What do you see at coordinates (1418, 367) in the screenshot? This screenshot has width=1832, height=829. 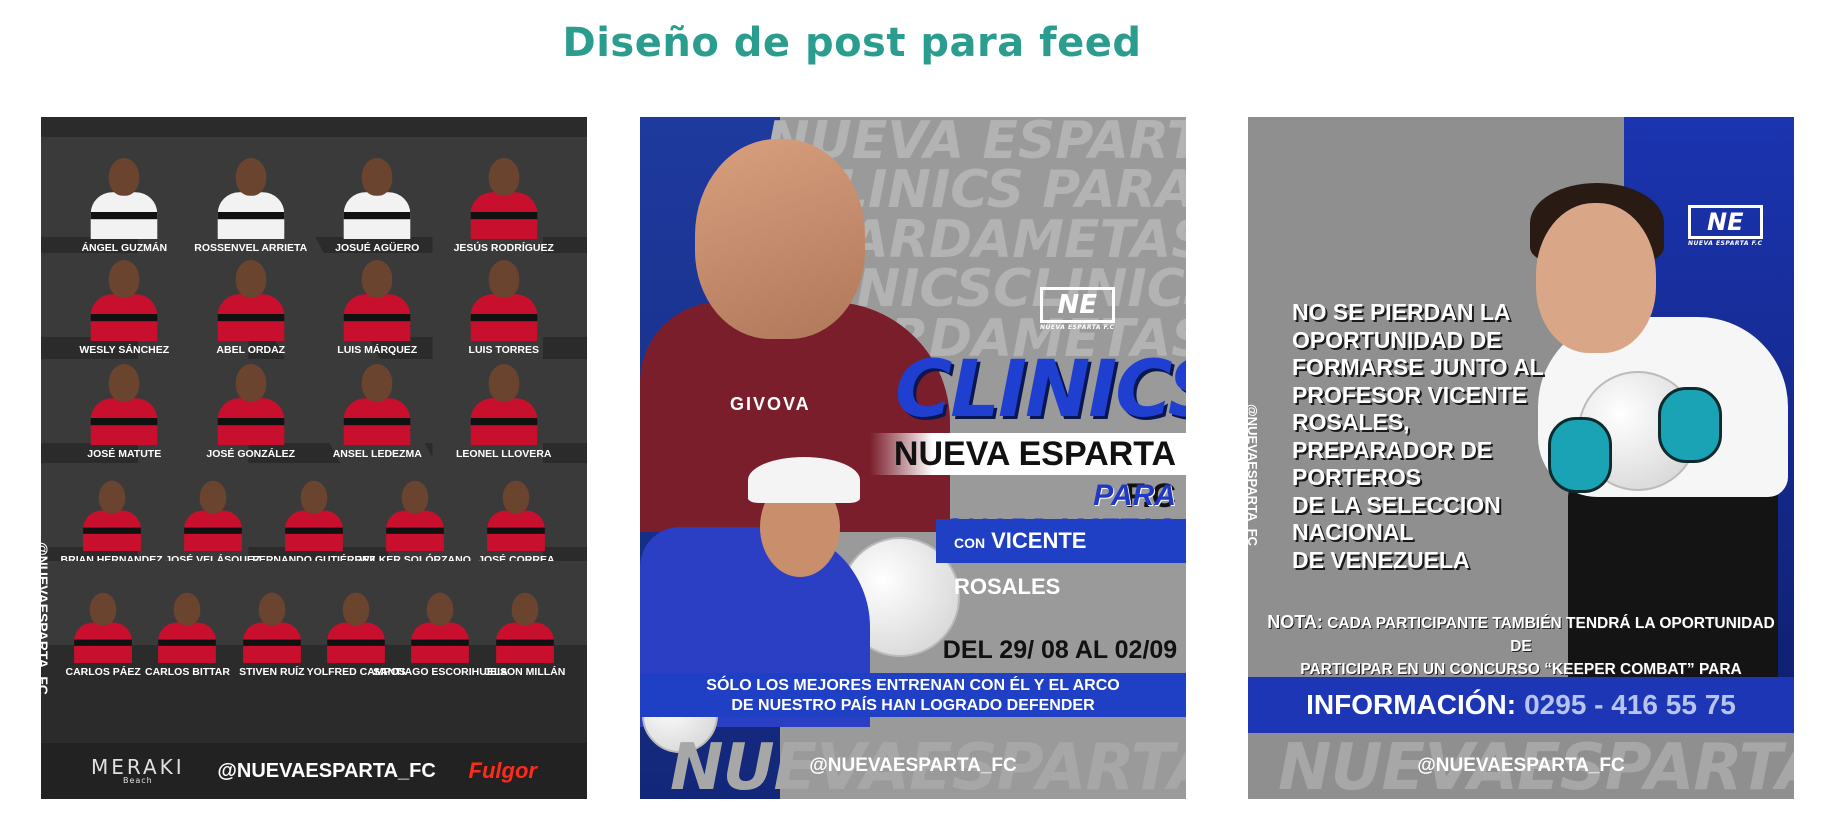 I see `message-line: FORMARSE JUNTO AL` at bounding box center [1418, 367].